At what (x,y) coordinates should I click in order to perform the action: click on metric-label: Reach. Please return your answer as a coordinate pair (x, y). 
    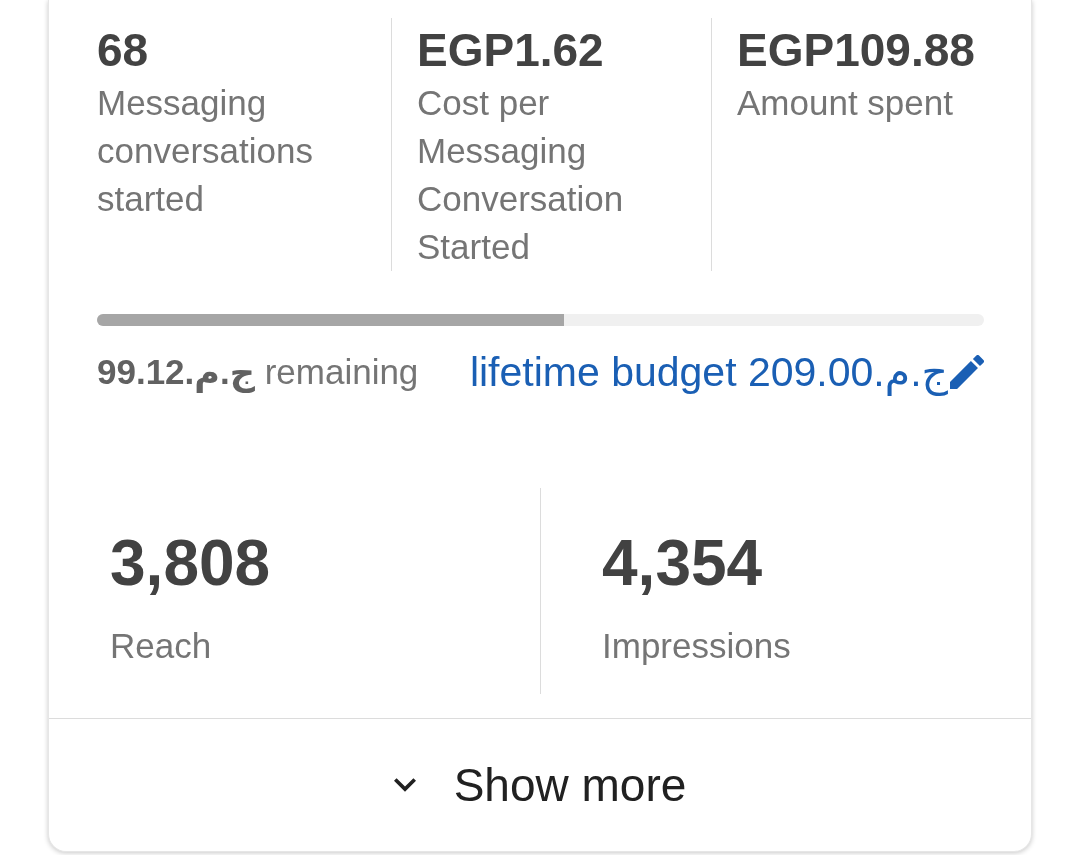
    Looking at the image, I should click on (161, 646).